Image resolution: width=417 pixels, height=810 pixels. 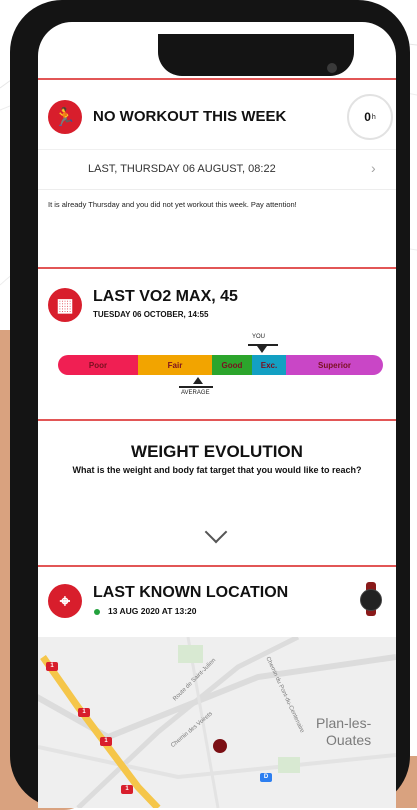 What do you see at coordinates (198, 380) in the screenshot?
I see `average-pointer` at bounding box center [198, 380].